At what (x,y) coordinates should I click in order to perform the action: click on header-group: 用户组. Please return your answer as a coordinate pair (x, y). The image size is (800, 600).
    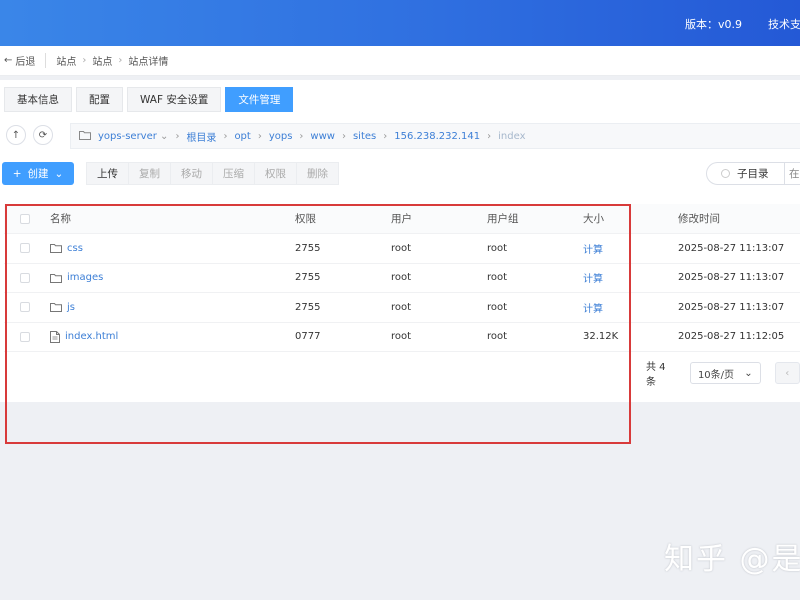
    Looking at the image, I should click on (503, 219).